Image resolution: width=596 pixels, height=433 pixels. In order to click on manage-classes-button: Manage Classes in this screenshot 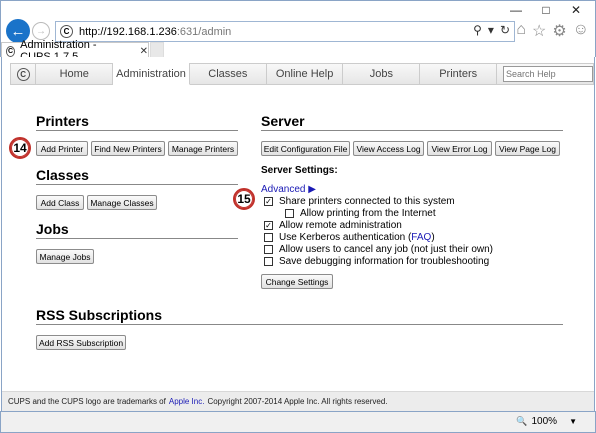, I will do `click(122, 202)`.